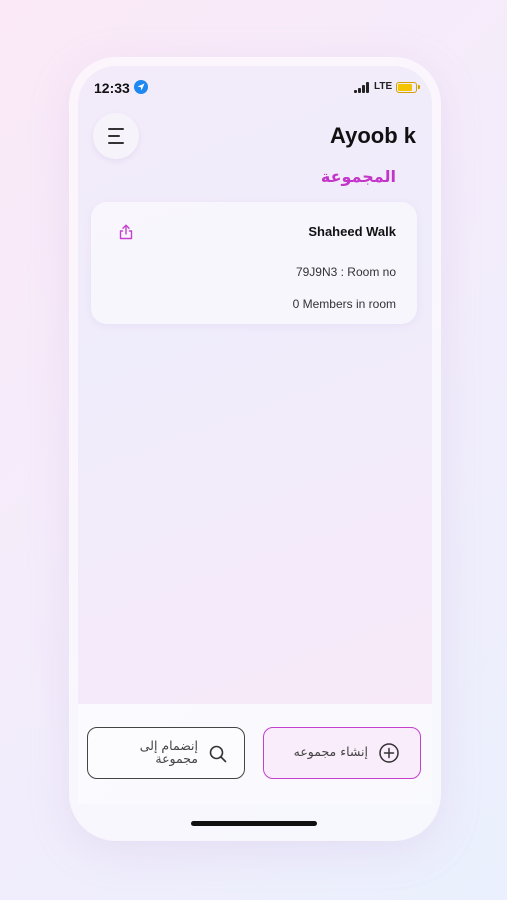 This screenshot has height=900, width=507. What do you see at coordinates (362, 87) in the screenshot?
I see `signal-icon` at bounding box center [362, 87].